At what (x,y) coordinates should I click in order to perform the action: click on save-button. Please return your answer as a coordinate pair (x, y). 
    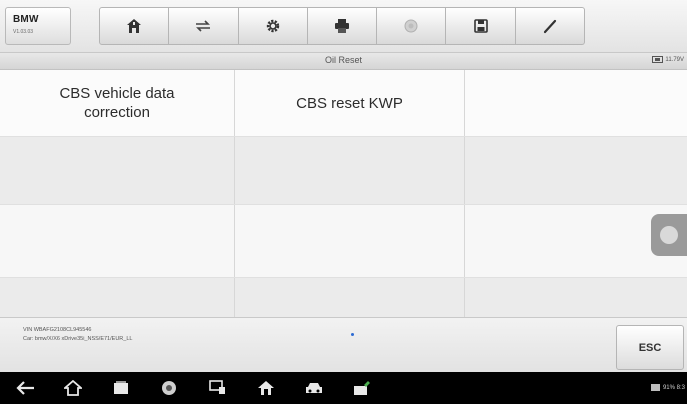
    Looking at the image, I should click on (481, 26).